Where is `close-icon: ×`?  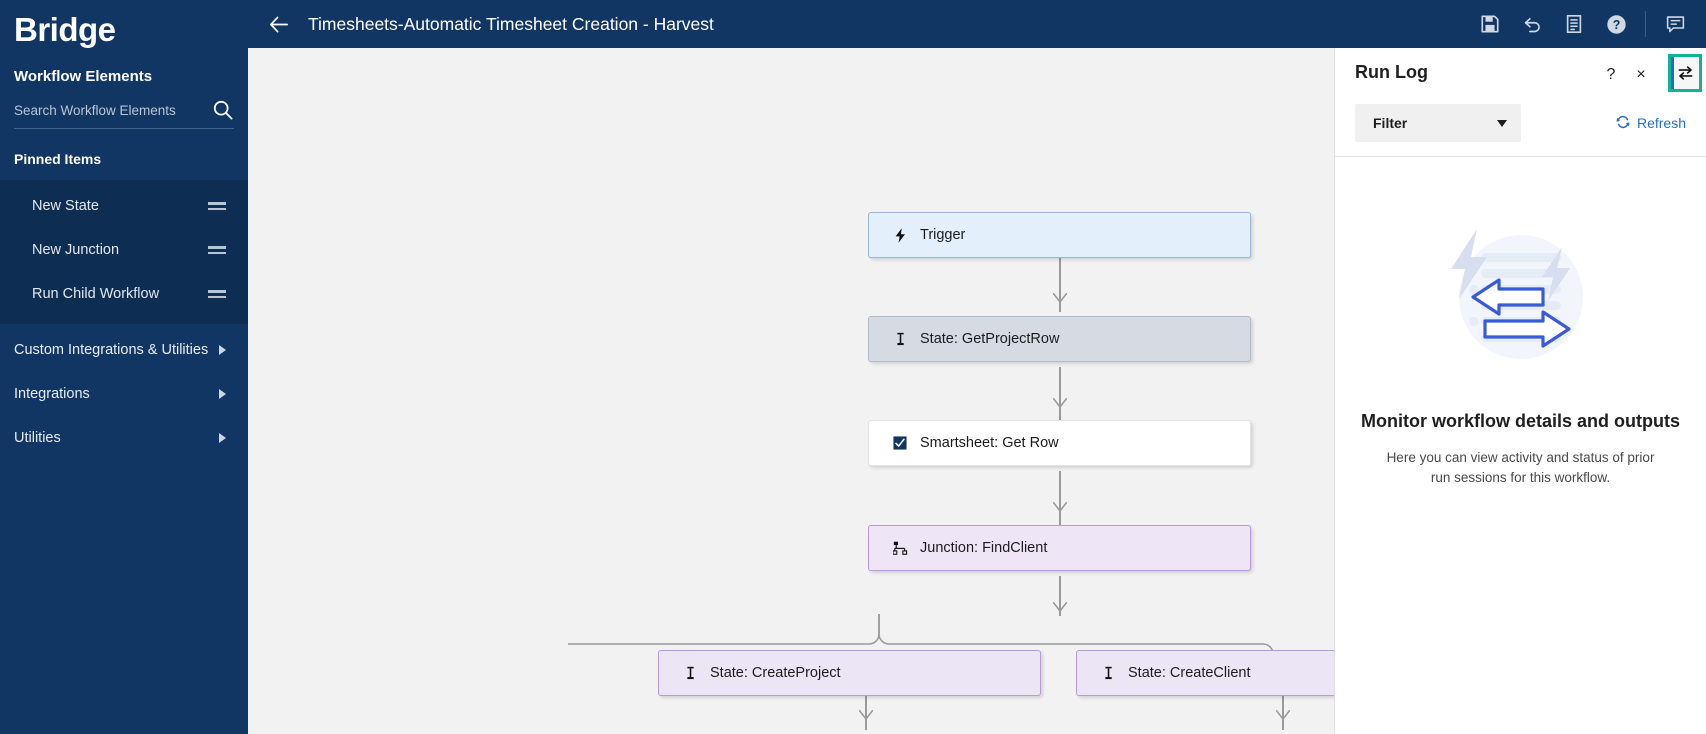 close-icon: × is located at coordinates (1641, 75).